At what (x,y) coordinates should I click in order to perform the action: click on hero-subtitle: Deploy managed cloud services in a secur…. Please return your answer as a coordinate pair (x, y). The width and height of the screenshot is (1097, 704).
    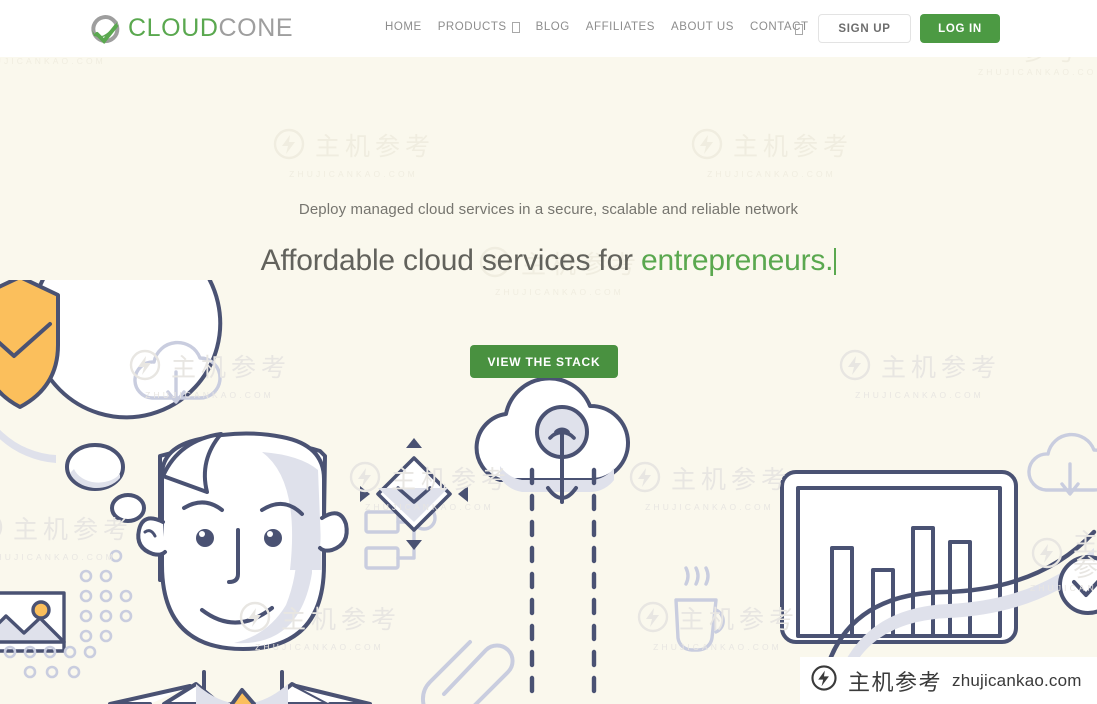
    Looking at the image, I should click on (548, 209).